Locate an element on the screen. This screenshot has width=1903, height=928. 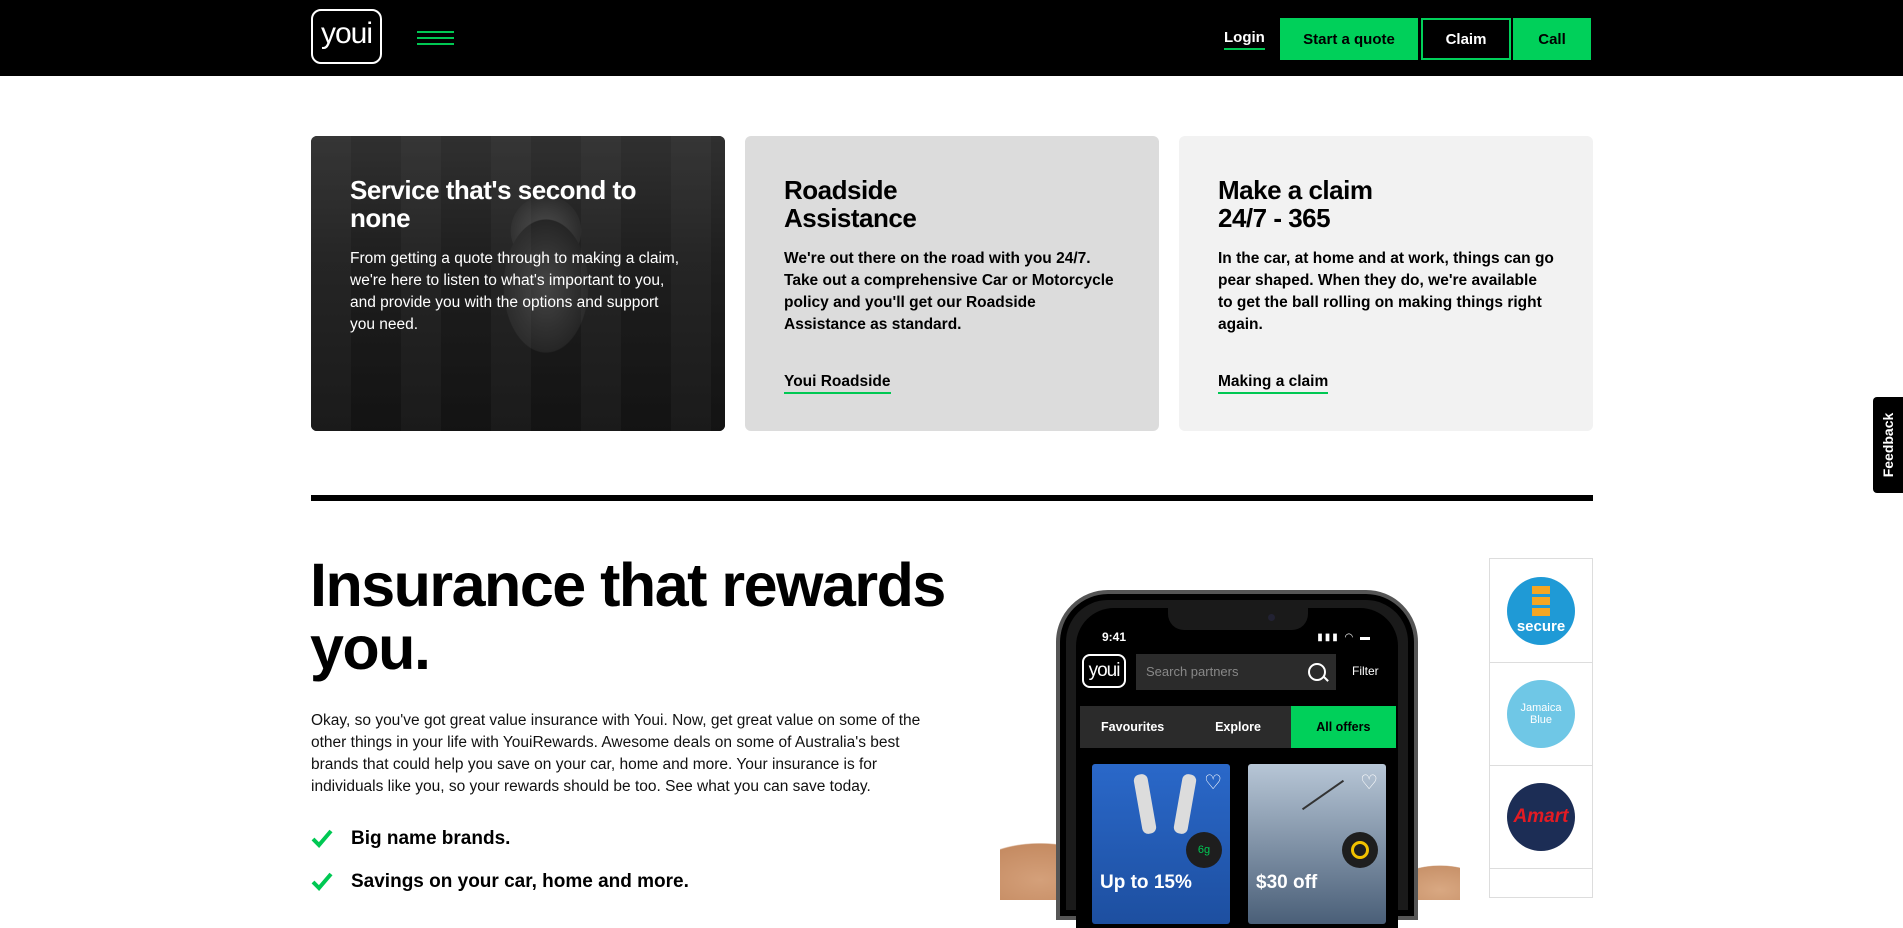
partner-jamaica-blue: Jamaica Blue is located at coordinates (1541, 714).